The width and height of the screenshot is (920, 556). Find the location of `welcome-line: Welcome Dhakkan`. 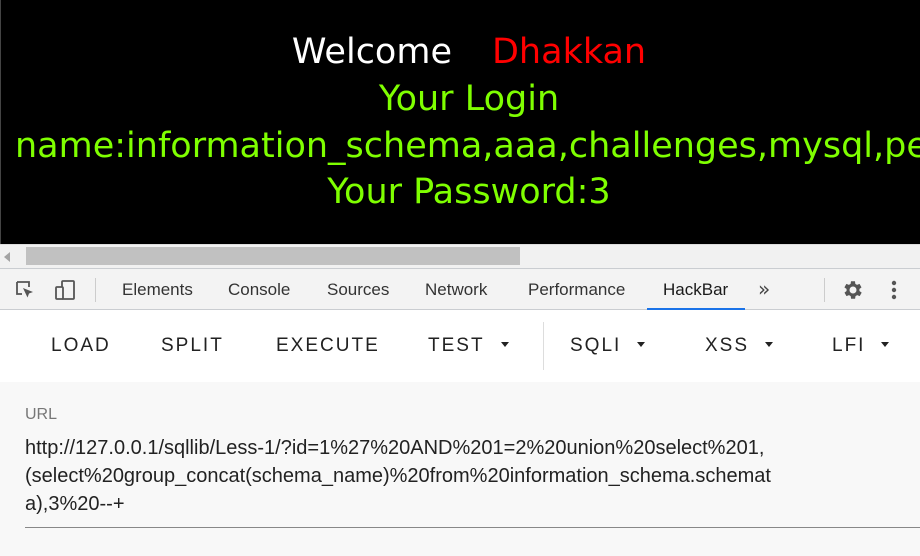

welcome-line: Welcome Dhakkan is located at coordinates (460, 52).